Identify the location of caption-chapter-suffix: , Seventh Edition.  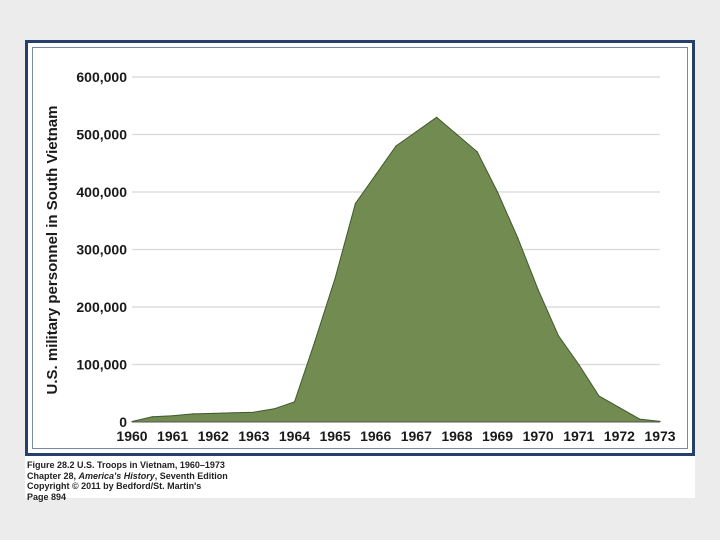
(191, 475).